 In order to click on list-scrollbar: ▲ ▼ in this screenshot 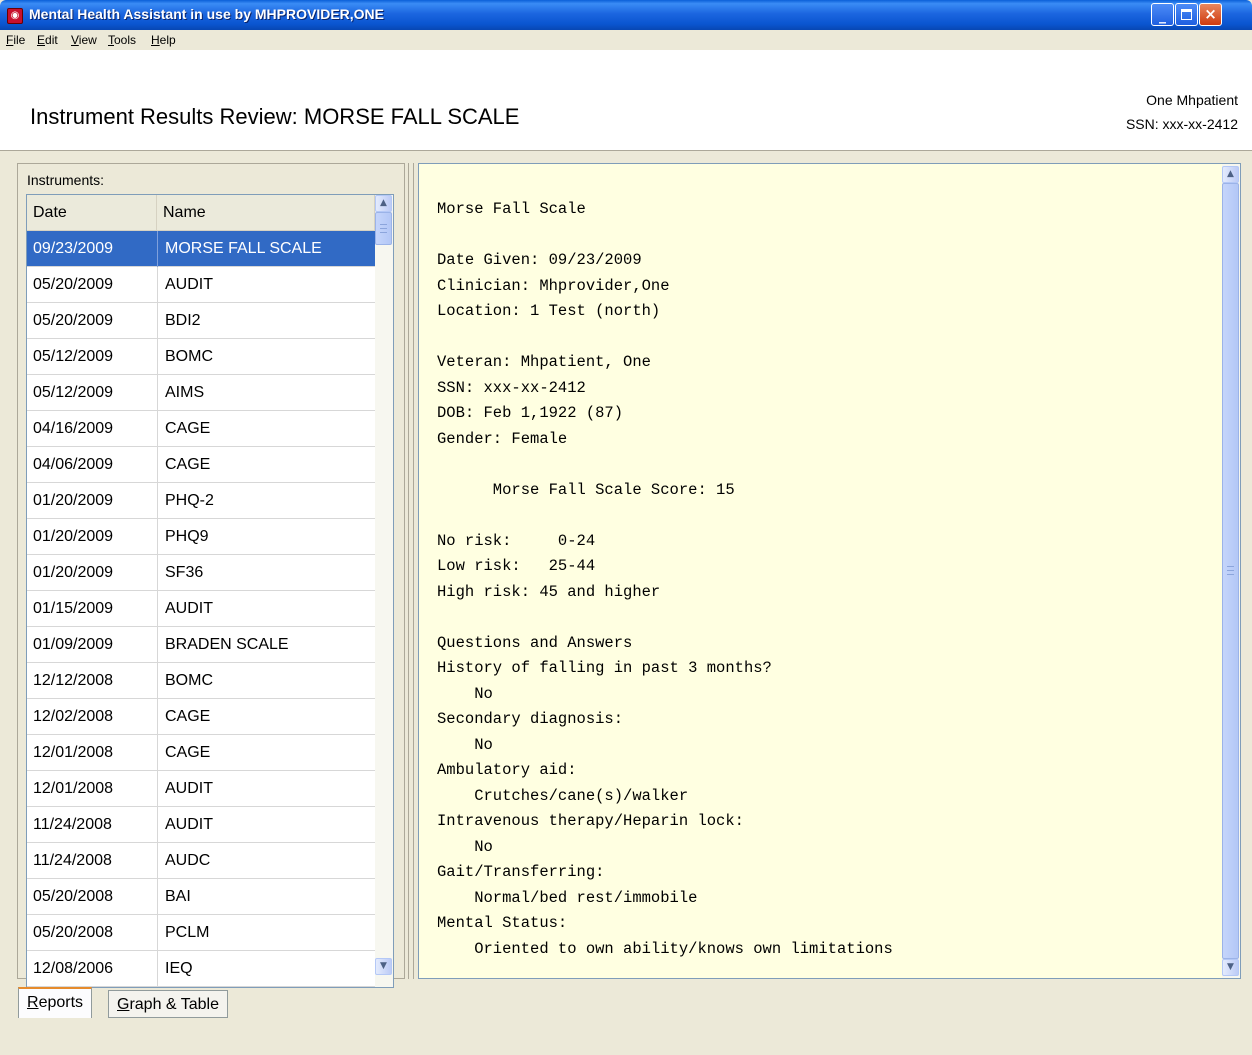, I will do `click(384, 591)`.